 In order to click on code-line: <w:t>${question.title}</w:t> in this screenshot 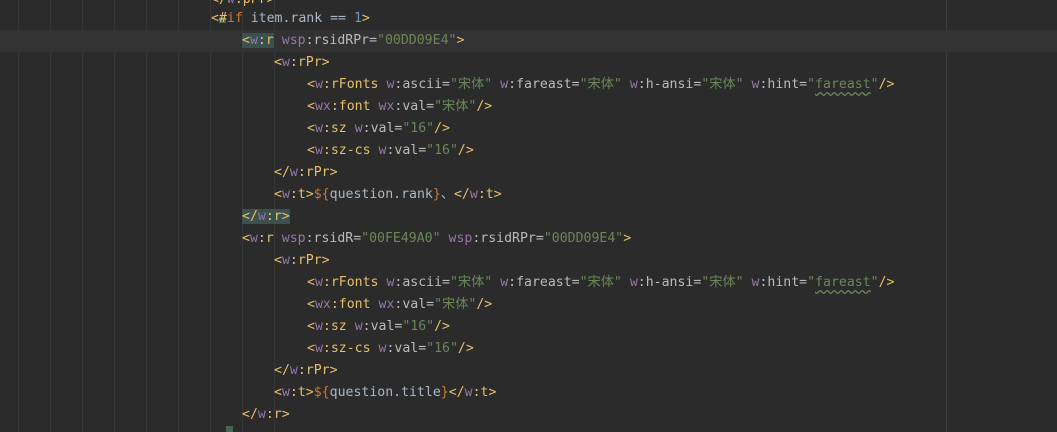, I will do `click(528, 393)`.